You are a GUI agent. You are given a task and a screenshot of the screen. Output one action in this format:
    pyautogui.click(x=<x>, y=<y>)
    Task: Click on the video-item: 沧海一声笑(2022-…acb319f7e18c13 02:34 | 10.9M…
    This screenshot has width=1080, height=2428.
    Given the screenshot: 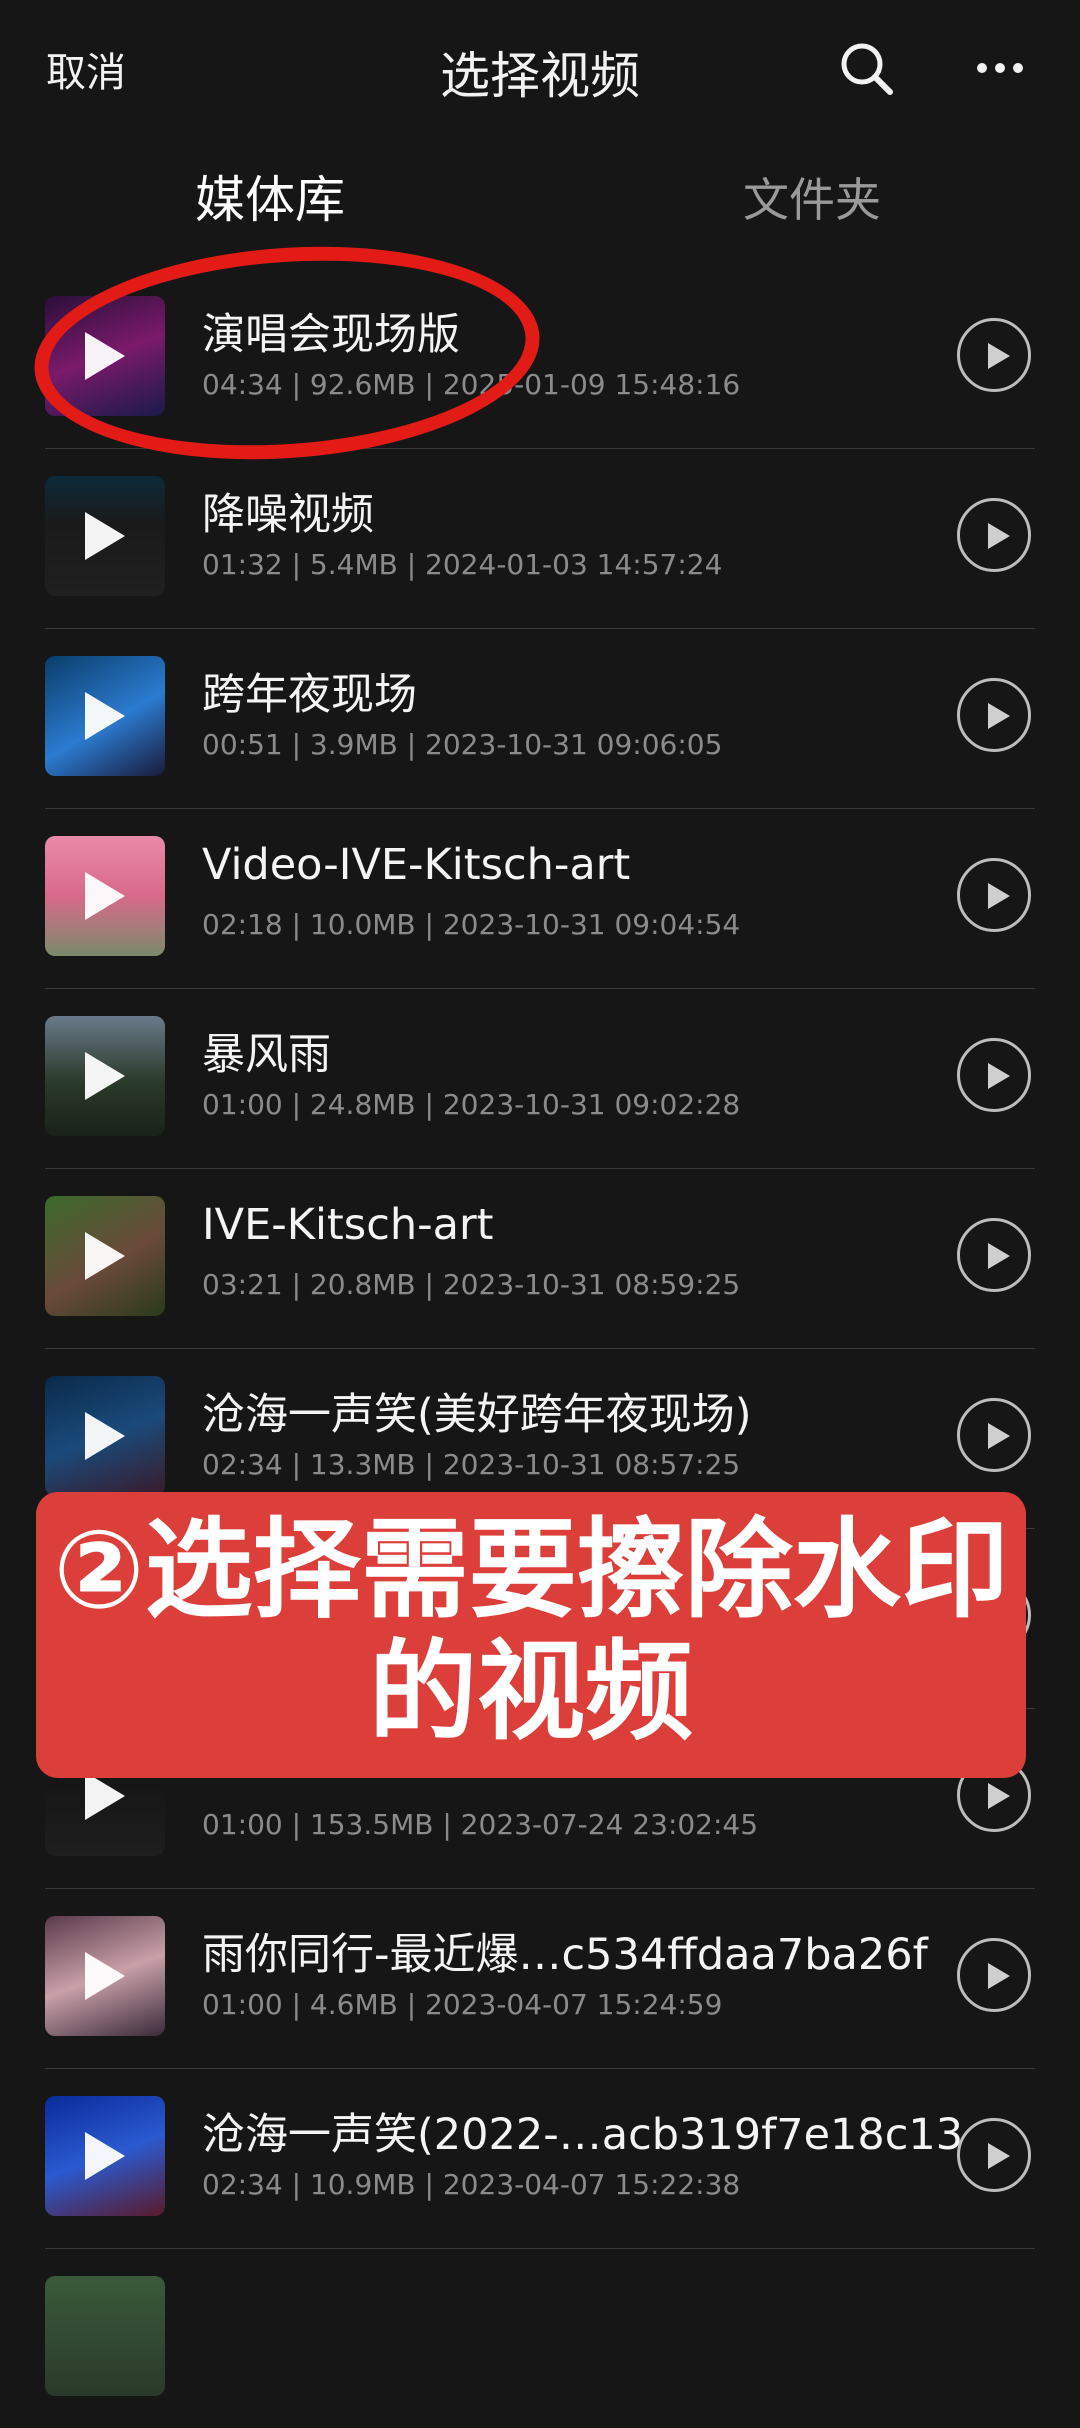 What is the action you would take?
    pyautogui.click(x=540, y=2158)
    